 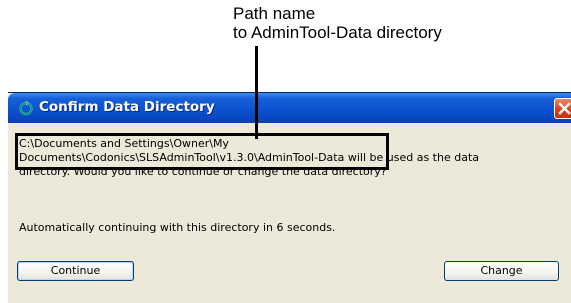 What do you see at coordinates (75, 271) in the screenshot?
I see `continue-button: Continue` at bounding box center [75, 271].